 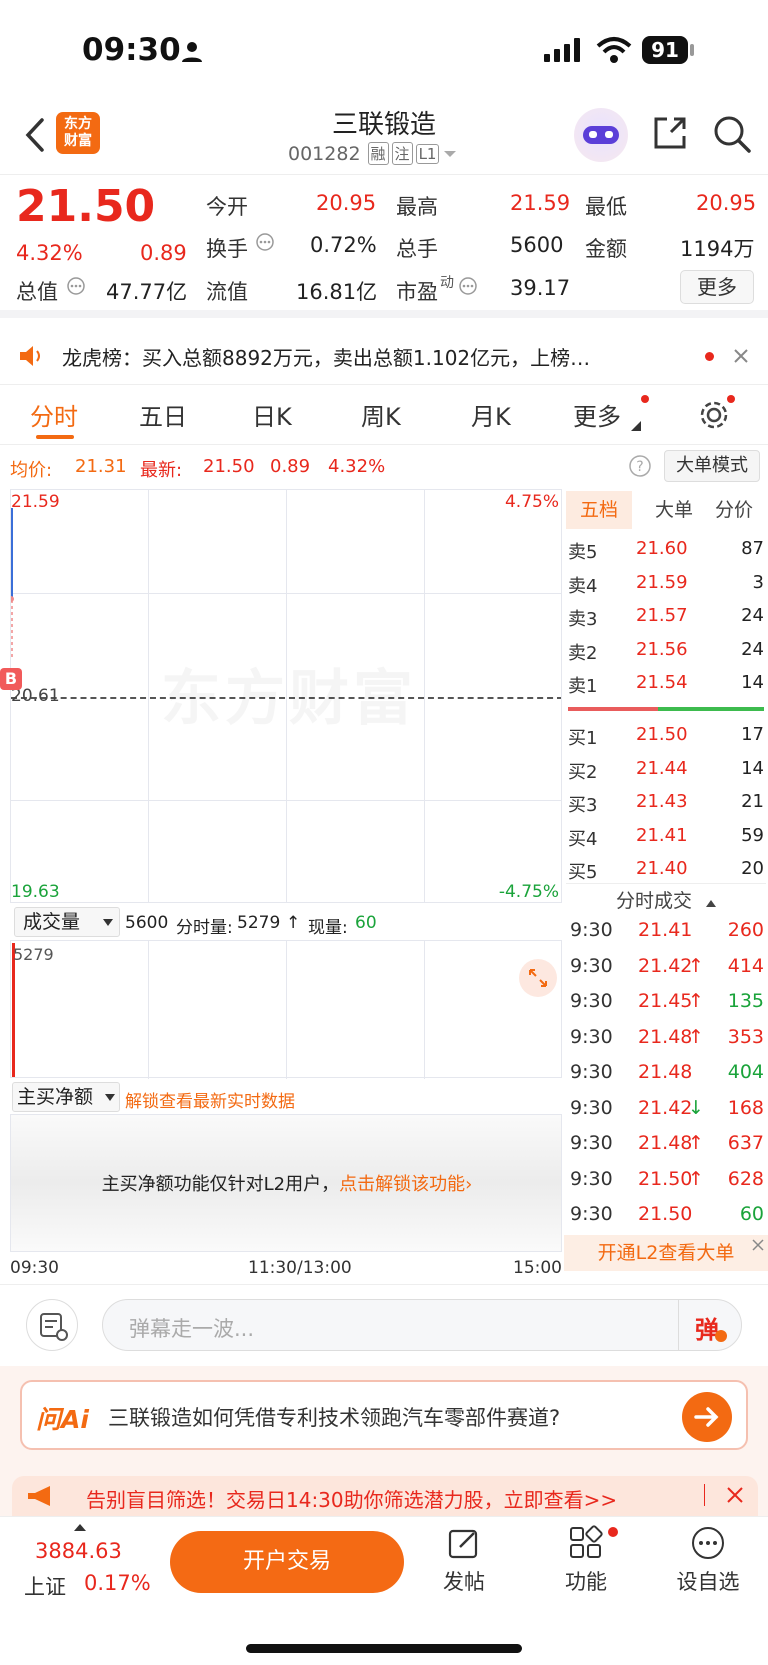 What do you see at coordinates (665, 1036) in the screenshot?
I see `trade-price: 21.48` at bounding box center [665, 1036].